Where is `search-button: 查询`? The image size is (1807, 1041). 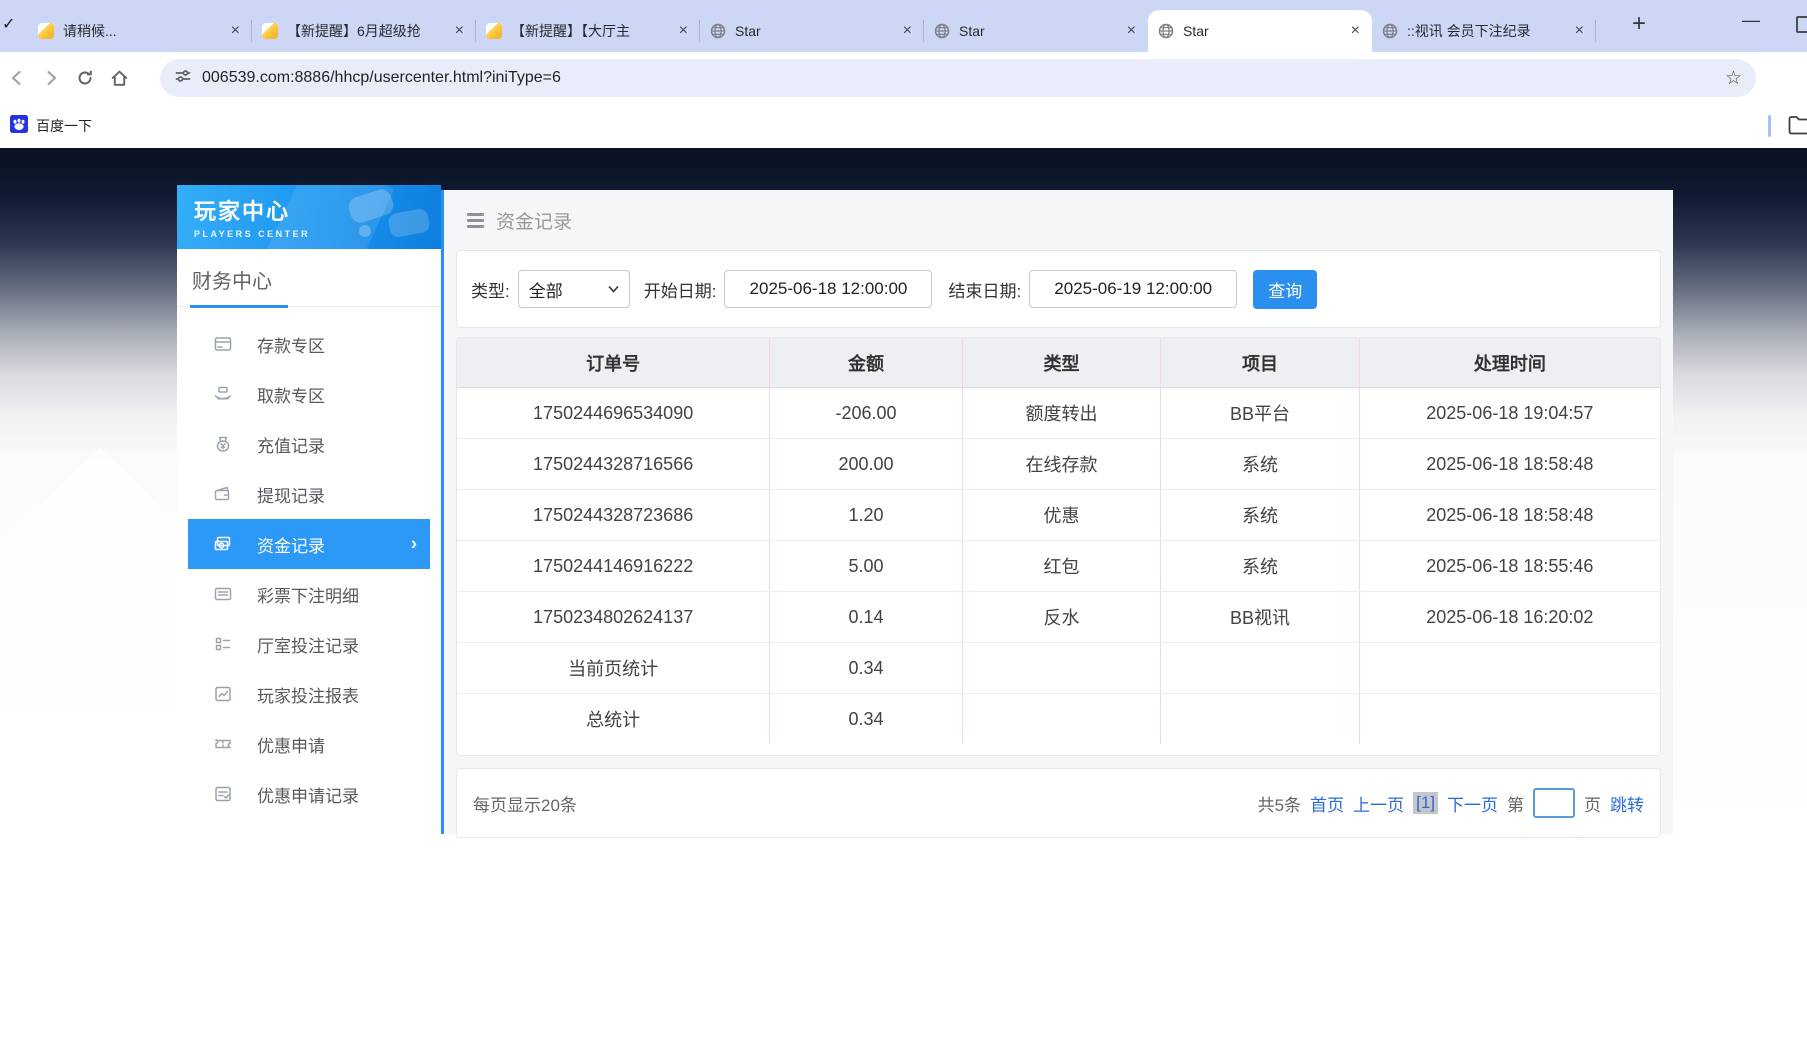 search-button: 查询 is located at coordinates (1285, 289).